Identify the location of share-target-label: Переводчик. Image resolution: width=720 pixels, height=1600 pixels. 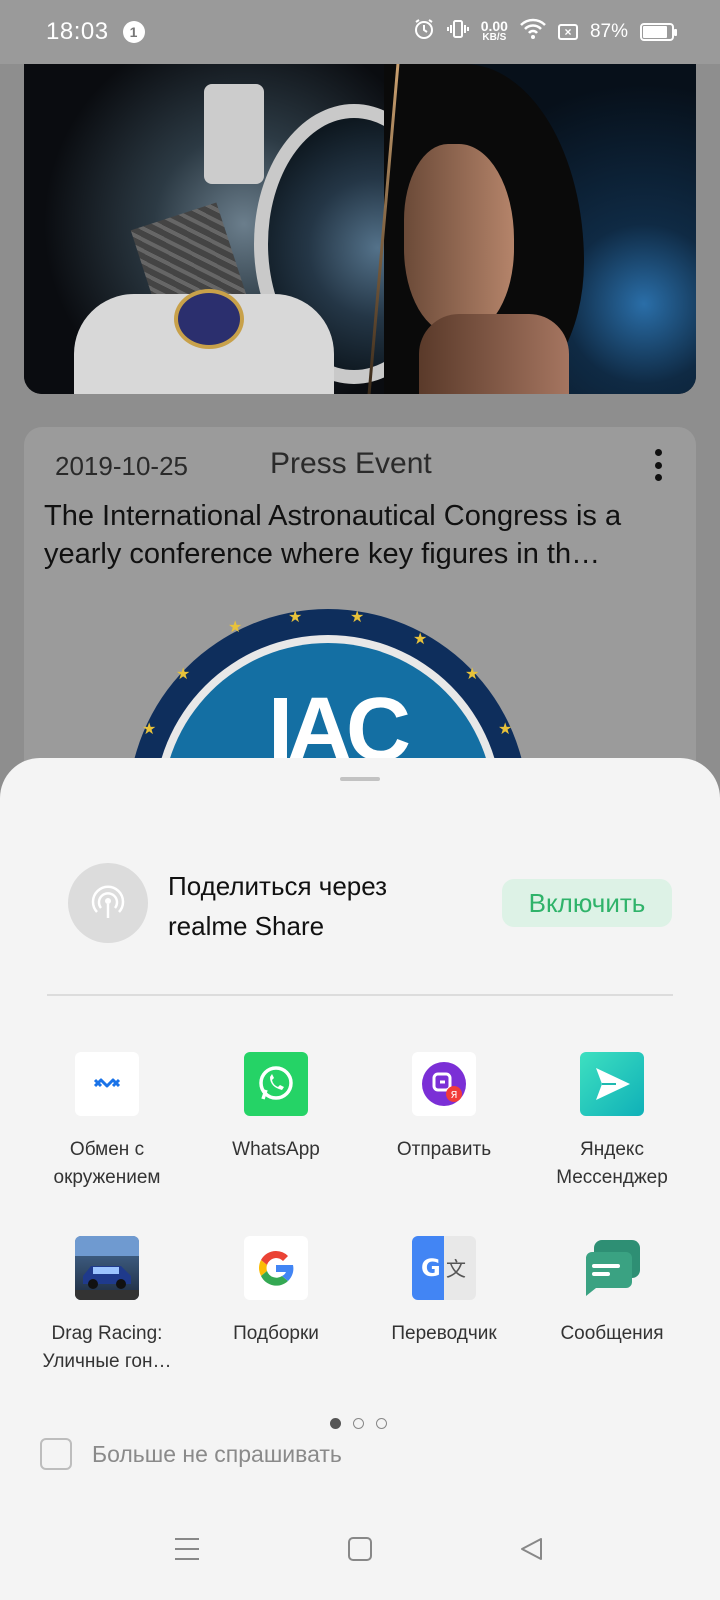
(444, 1333).